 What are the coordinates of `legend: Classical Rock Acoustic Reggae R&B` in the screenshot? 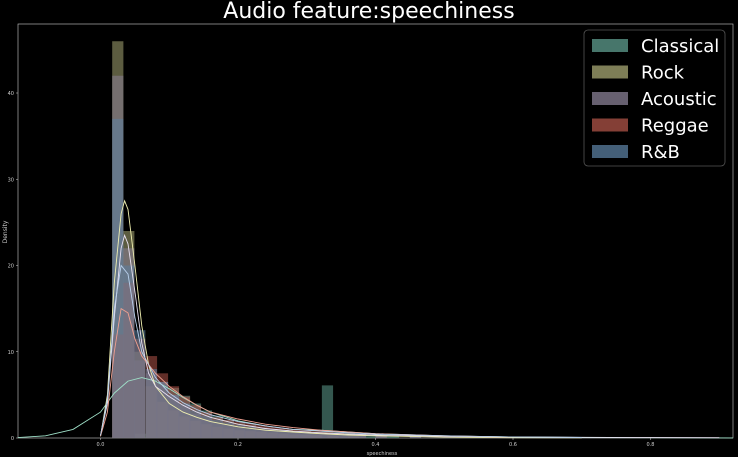 It's located at (654, 98).